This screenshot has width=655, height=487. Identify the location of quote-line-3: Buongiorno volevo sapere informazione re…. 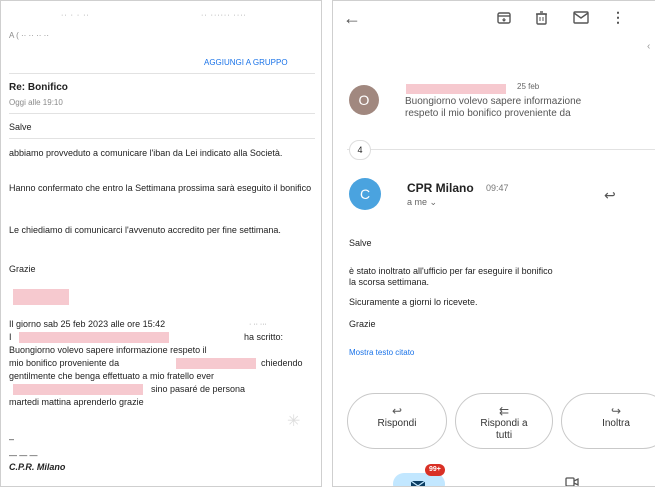
(108, 350).